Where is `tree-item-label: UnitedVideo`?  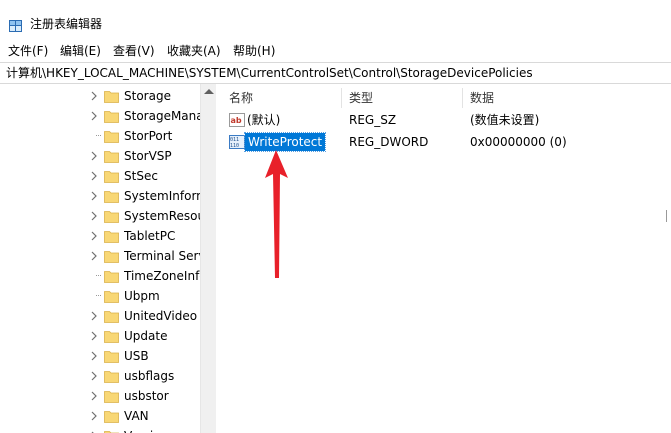
tree-item-label: UnitedVideo is located at coordinates (161, 316).